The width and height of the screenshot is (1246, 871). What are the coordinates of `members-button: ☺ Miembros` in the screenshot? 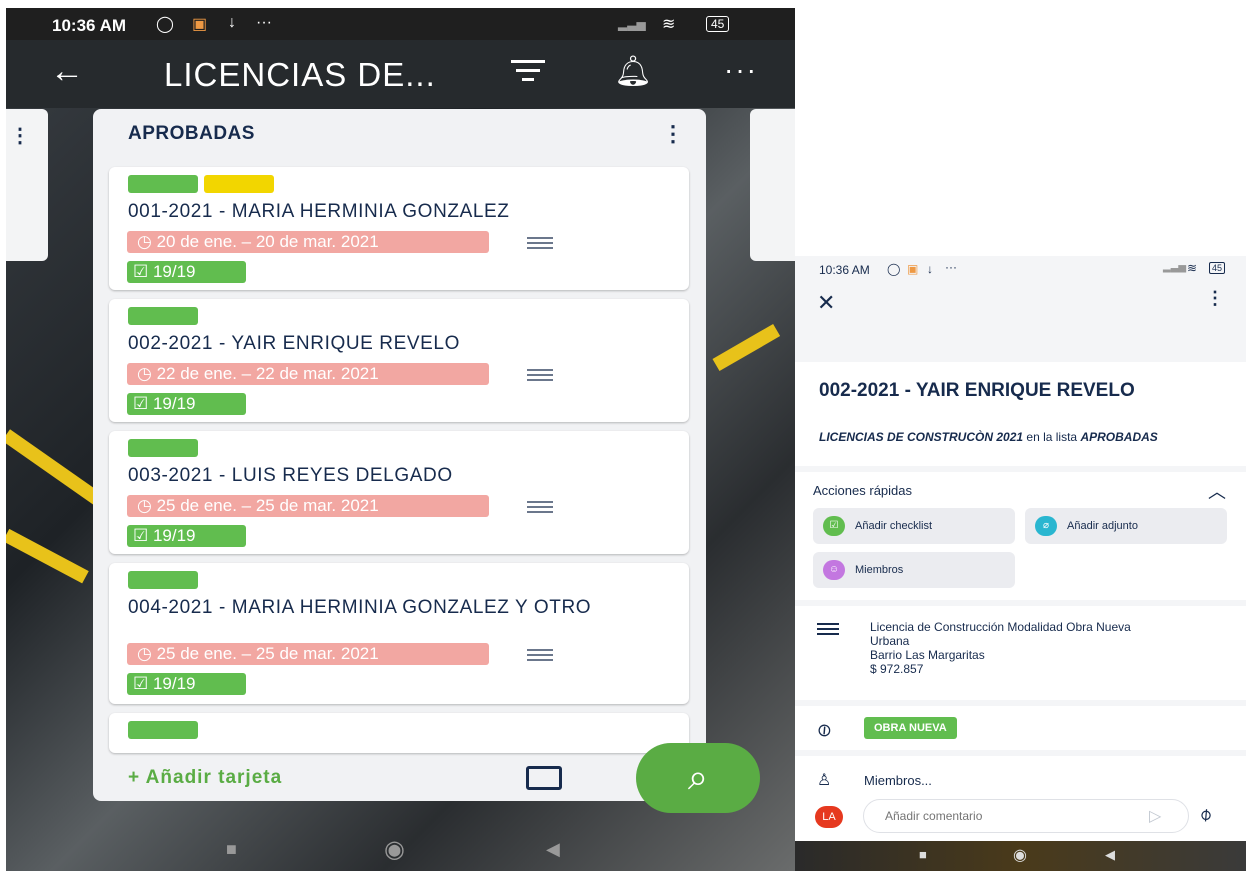 It's located at (914, 570).